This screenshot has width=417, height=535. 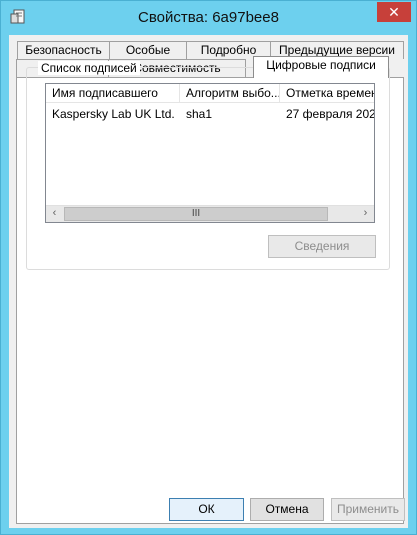 I want to click on column-timestamp: Отметка времени, so click(x=327, y=93).